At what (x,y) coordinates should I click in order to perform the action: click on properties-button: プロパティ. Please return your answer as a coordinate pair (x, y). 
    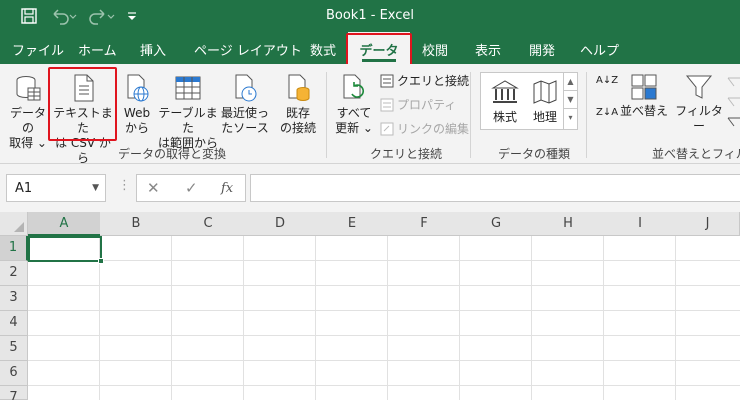
    Looking at the image, I should click on (418, 104).